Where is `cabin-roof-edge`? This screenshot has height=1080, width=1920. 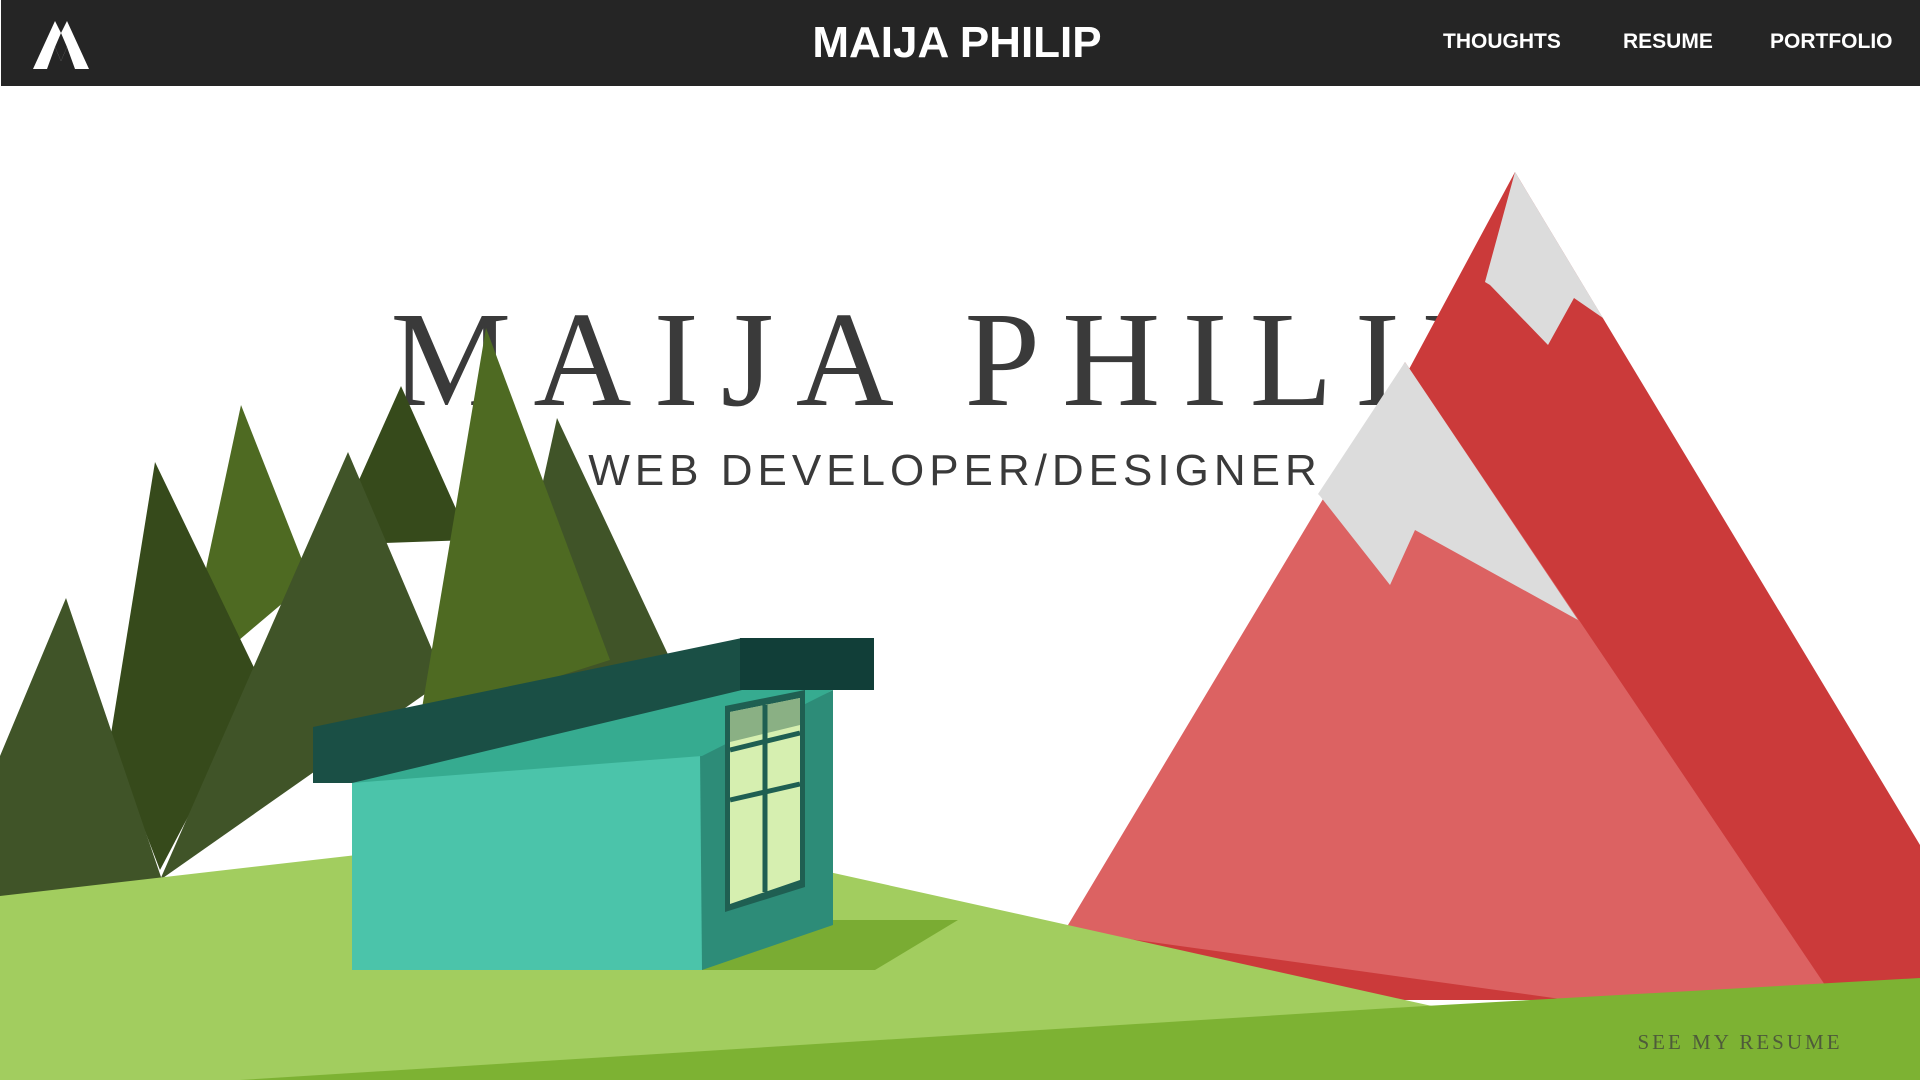 cabin-roof-edge is located at coordinates (807, 664).